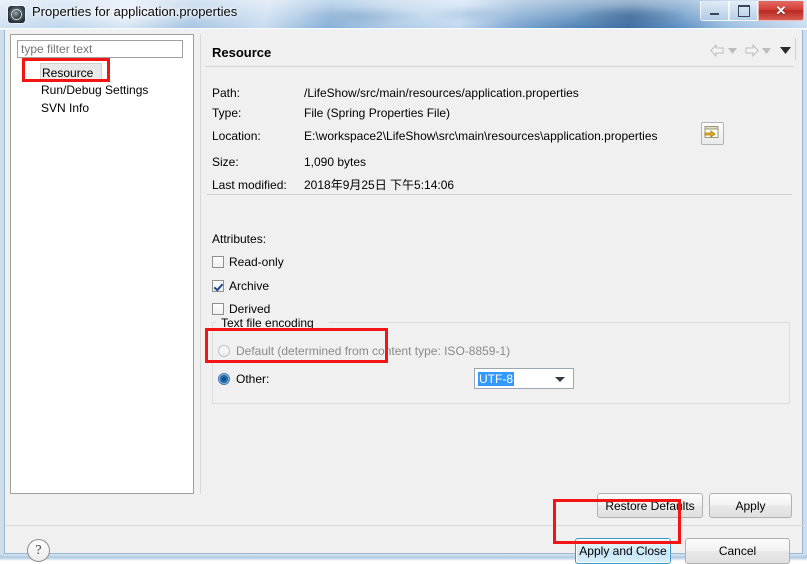 This screenshot has width=807, height=564. What do you see at coordinates (249, 185) in the screenshot?
I see `field-last-modified-label: Last modified:` at bounding box center [249, 185].